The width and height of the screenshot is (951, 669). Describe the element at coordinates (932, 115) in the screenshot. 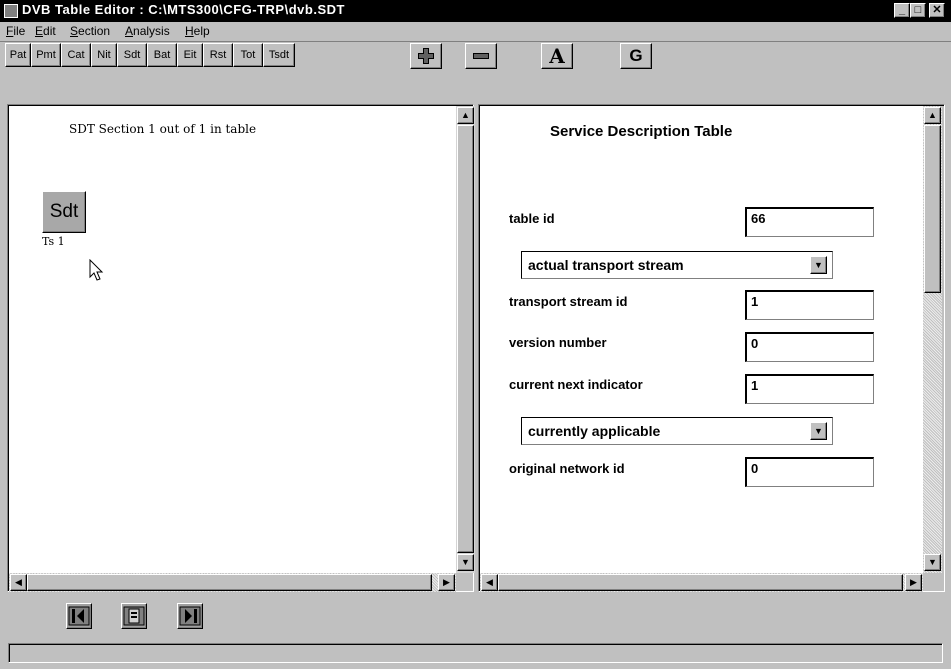

I see `right-scroll-up-button: ▲` at that location.